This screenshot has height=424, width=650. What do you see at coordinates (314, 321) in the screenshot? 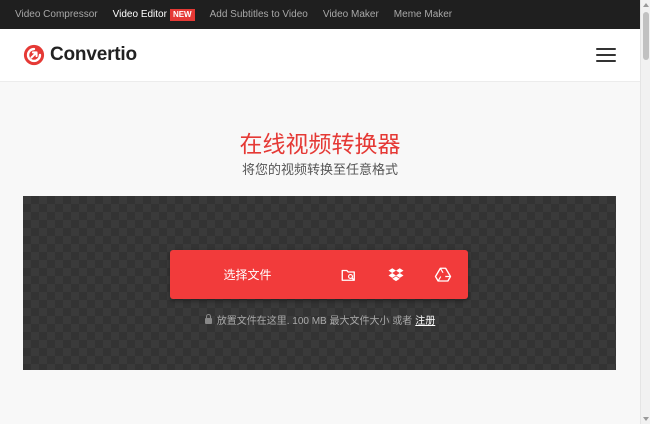
I see `upload-note-text: 放置文件在这里. 100 MB 最大文件大小 或者` at bounding box center [314, 321].